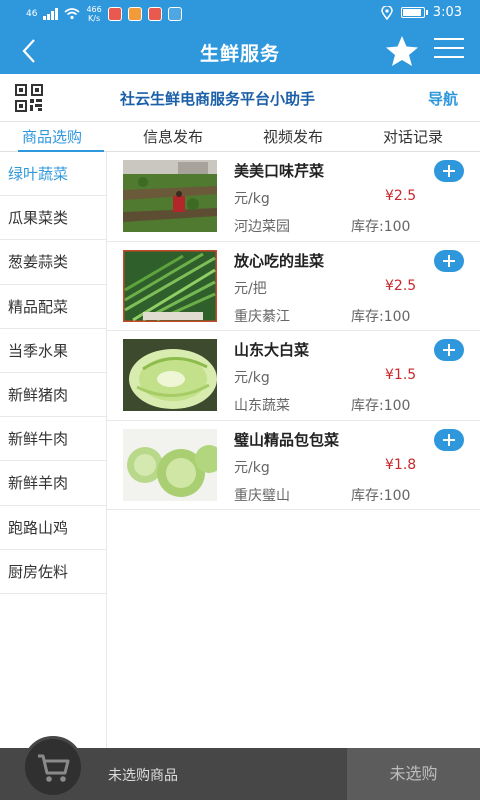 This screenshot has width=480, height=800. Describe the element at coordinates (53, 528) in the screenshot. I see `category-item: 跑路山鸡` at that location.